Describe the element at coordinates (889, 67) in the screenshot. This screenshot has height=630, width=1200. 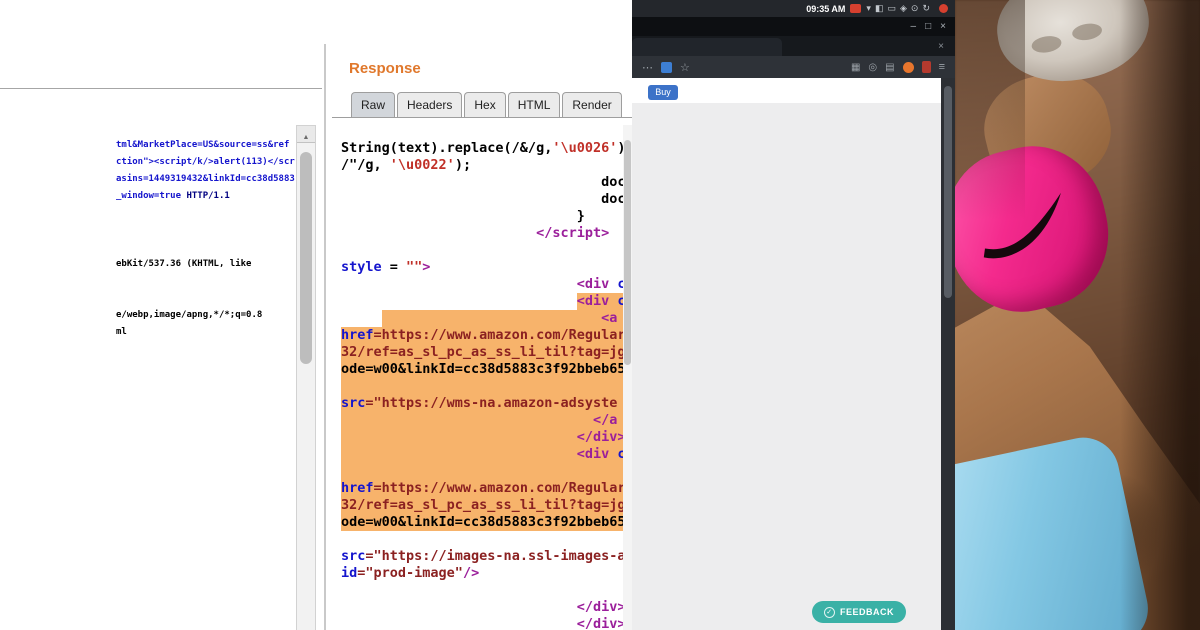
I see `container-icon: ▤` at that location.